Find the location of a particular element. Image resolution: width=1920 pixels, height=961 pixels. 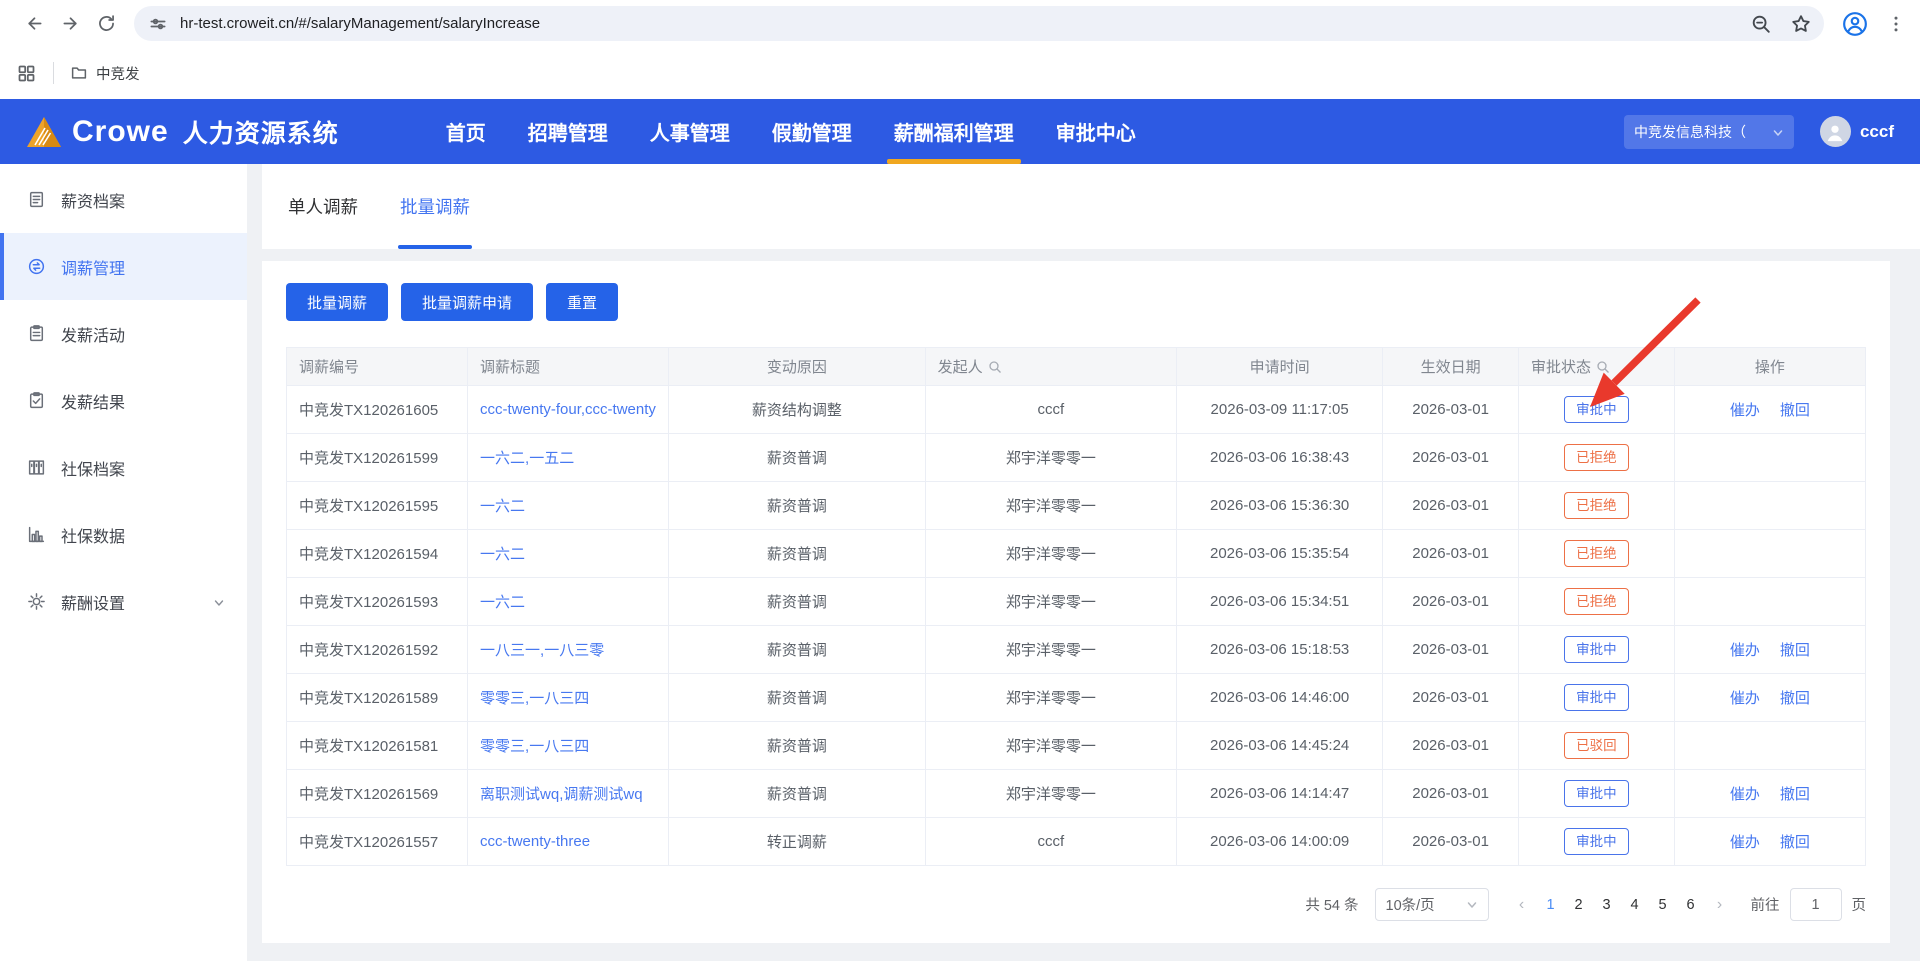

sidebar-item-发薪活动: 发薪活动 is located at coordinates (123, 333).